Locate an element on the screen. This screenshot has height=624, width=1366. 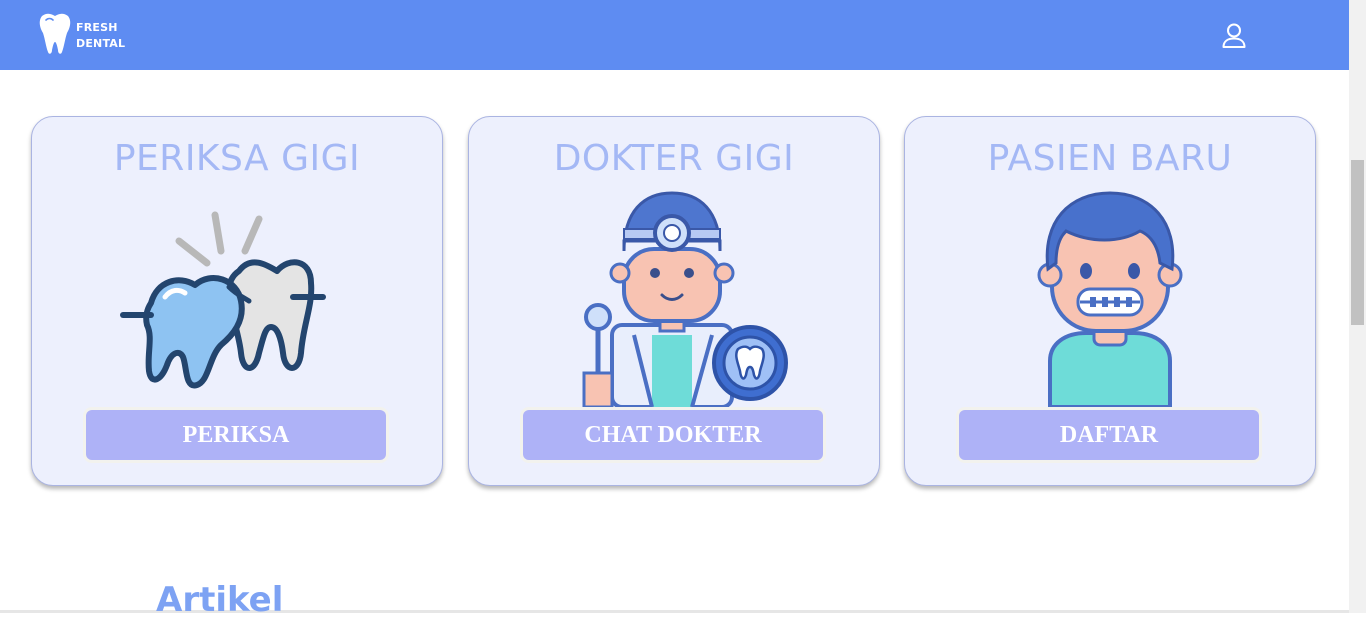
teeth-checkup-icon is located at coordinates (237, 296).